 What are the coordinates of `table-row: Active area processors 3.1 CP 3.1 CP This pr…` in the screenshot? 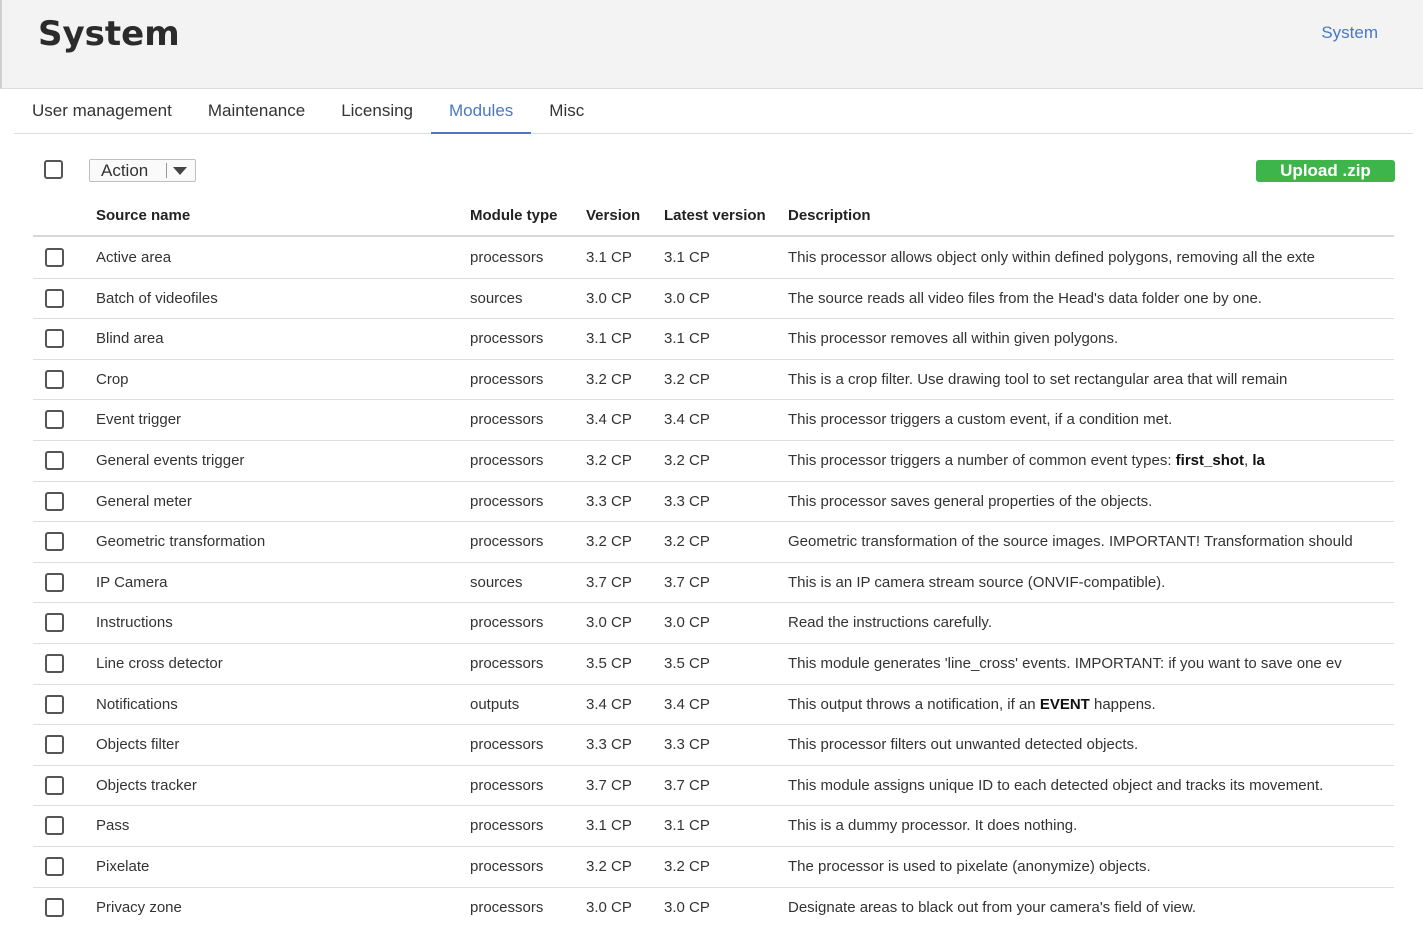 It's located at (713, 258).